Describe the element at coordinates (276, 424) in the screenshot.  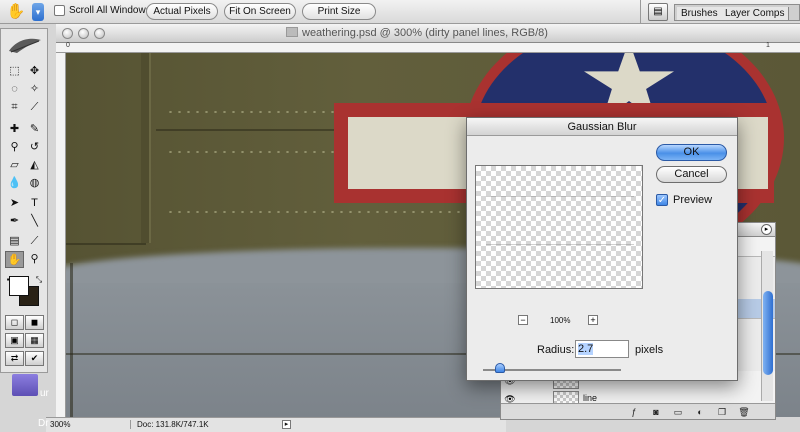
I see `status-bar: 300% Doc: 131.8K/747.1K ▸` at that location.